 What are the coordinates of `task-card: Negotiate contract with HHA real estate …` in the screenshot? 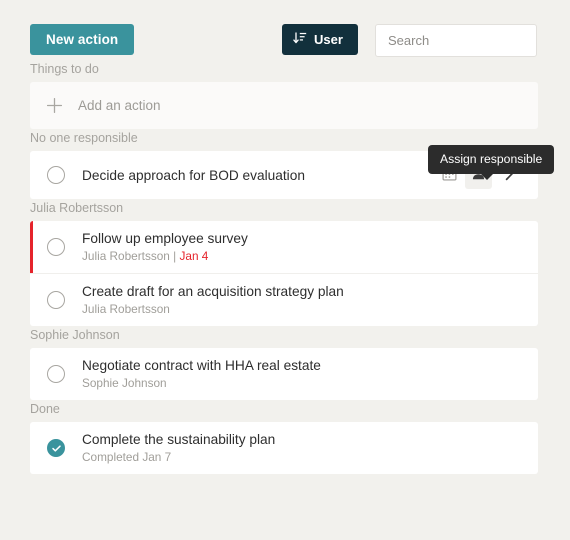 It's located at (284, 374).